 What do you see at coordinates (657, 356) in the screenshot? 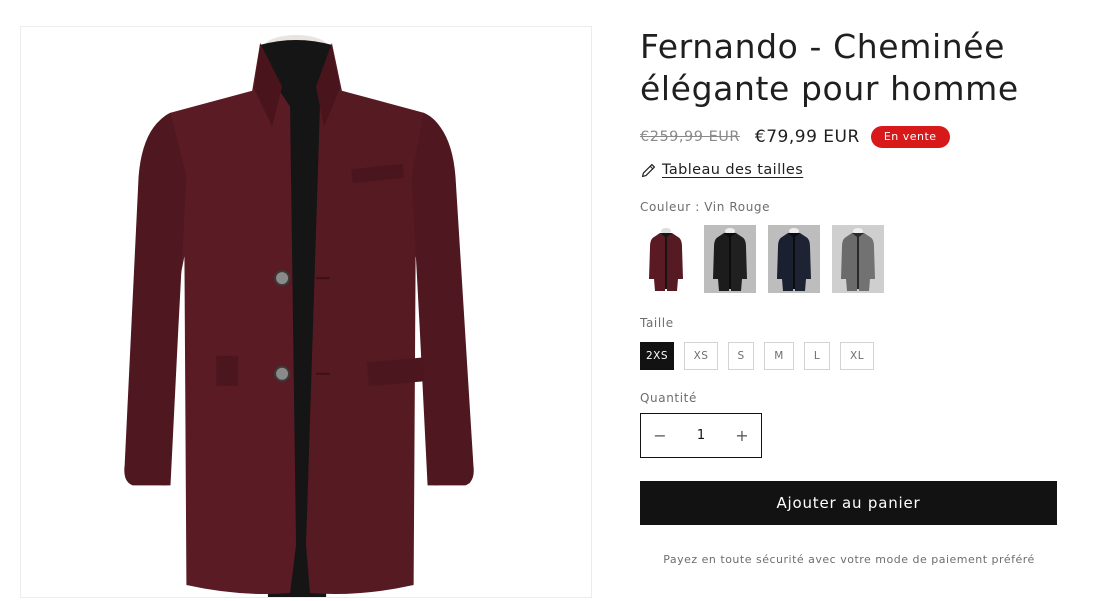
I see `size-option-2xs: 2XS` at bounding box center [657, 356].